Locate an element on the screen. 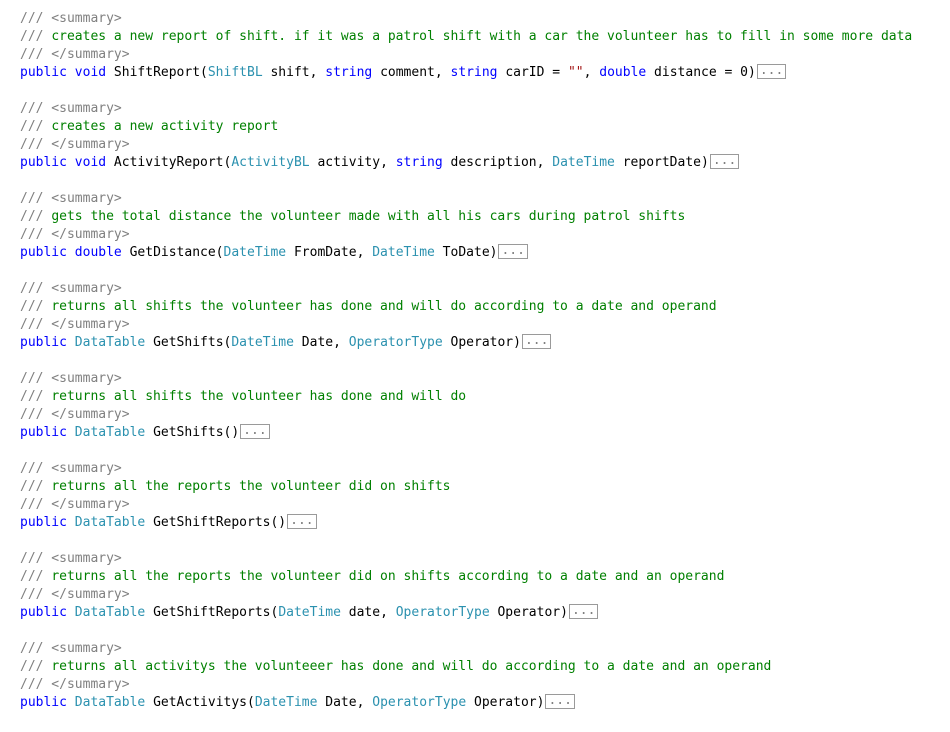 This screenshot has width=950, height=732. keyword-token: void is located at coordinates (90, 162).